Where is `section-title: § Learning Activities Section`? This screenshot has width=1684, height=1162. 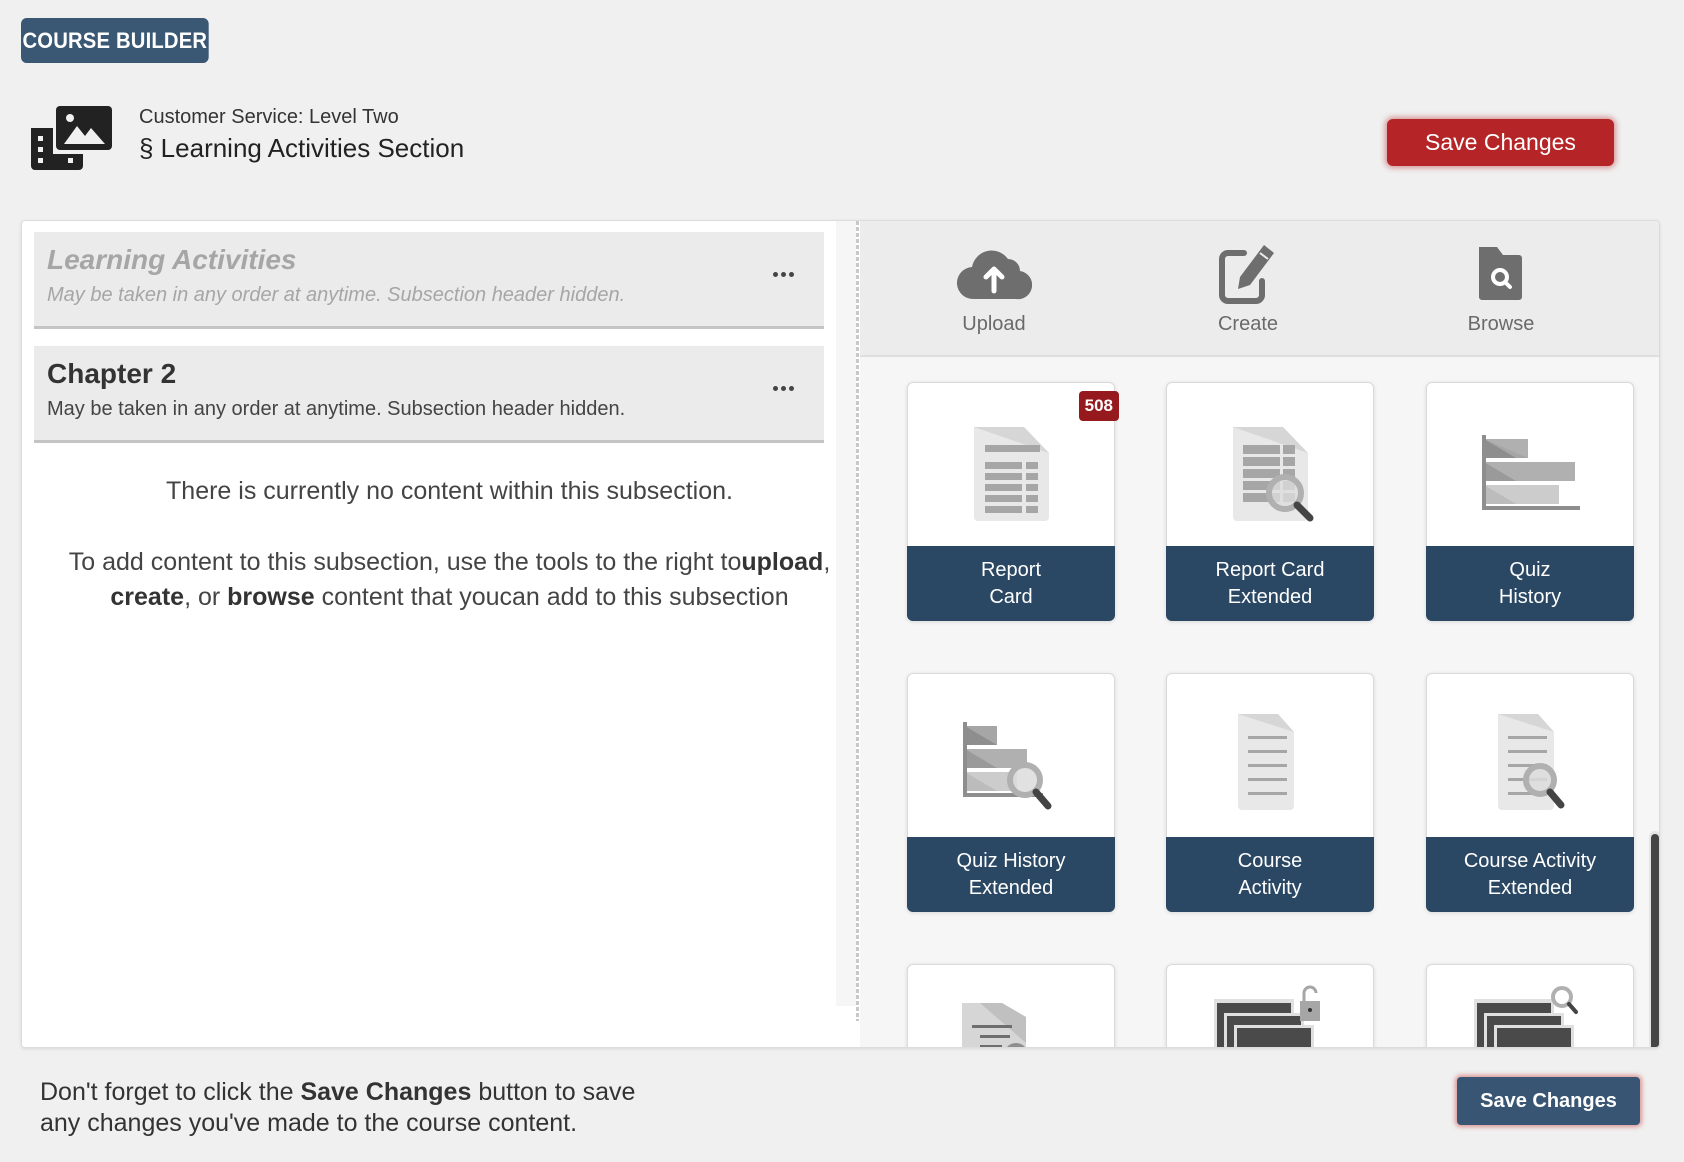
section-title: § Learning Activities Section is located at coordinates (302, 148).